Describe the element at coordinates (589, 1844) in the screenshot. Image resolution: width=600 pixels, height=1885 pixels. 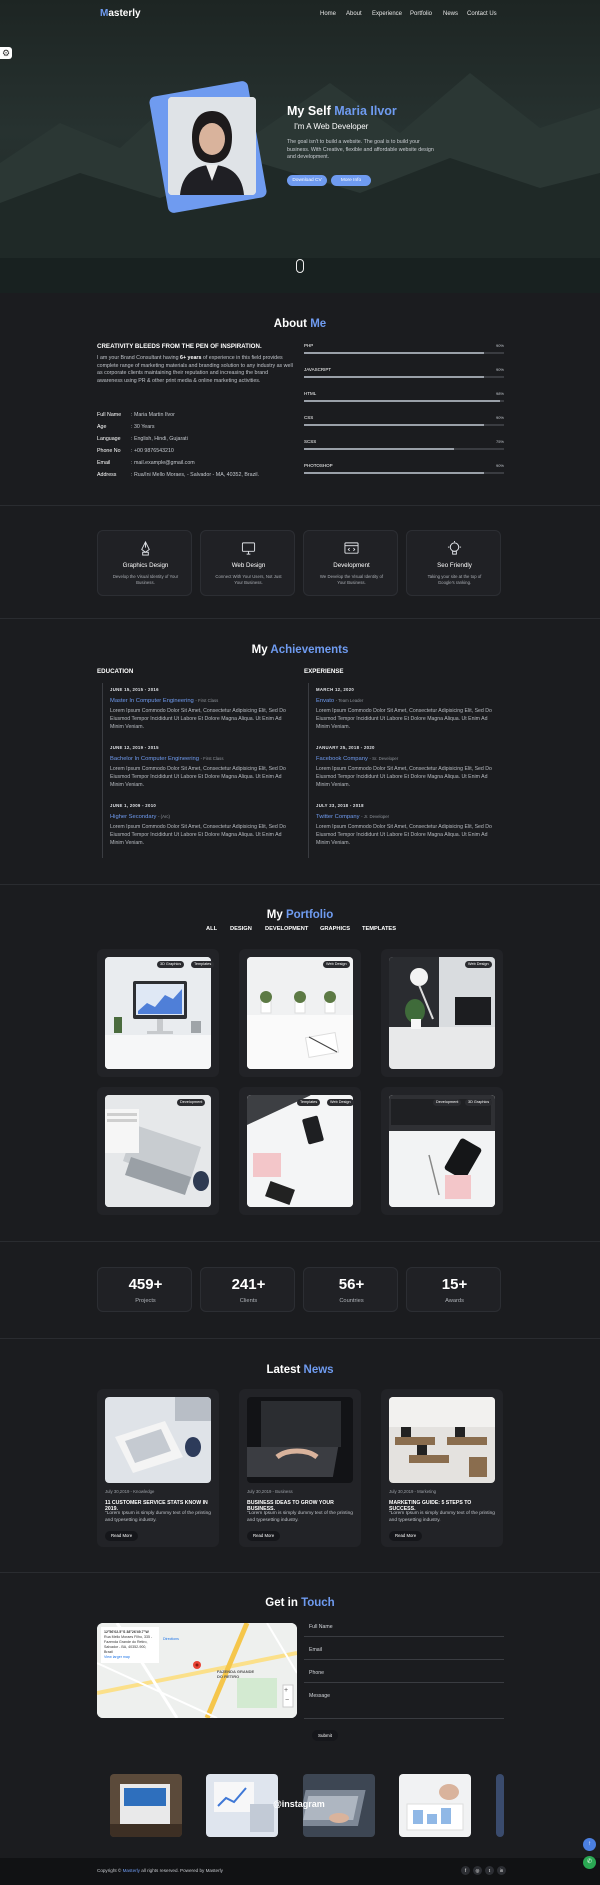
I see `back-to-top-icon: ↑` at that location.